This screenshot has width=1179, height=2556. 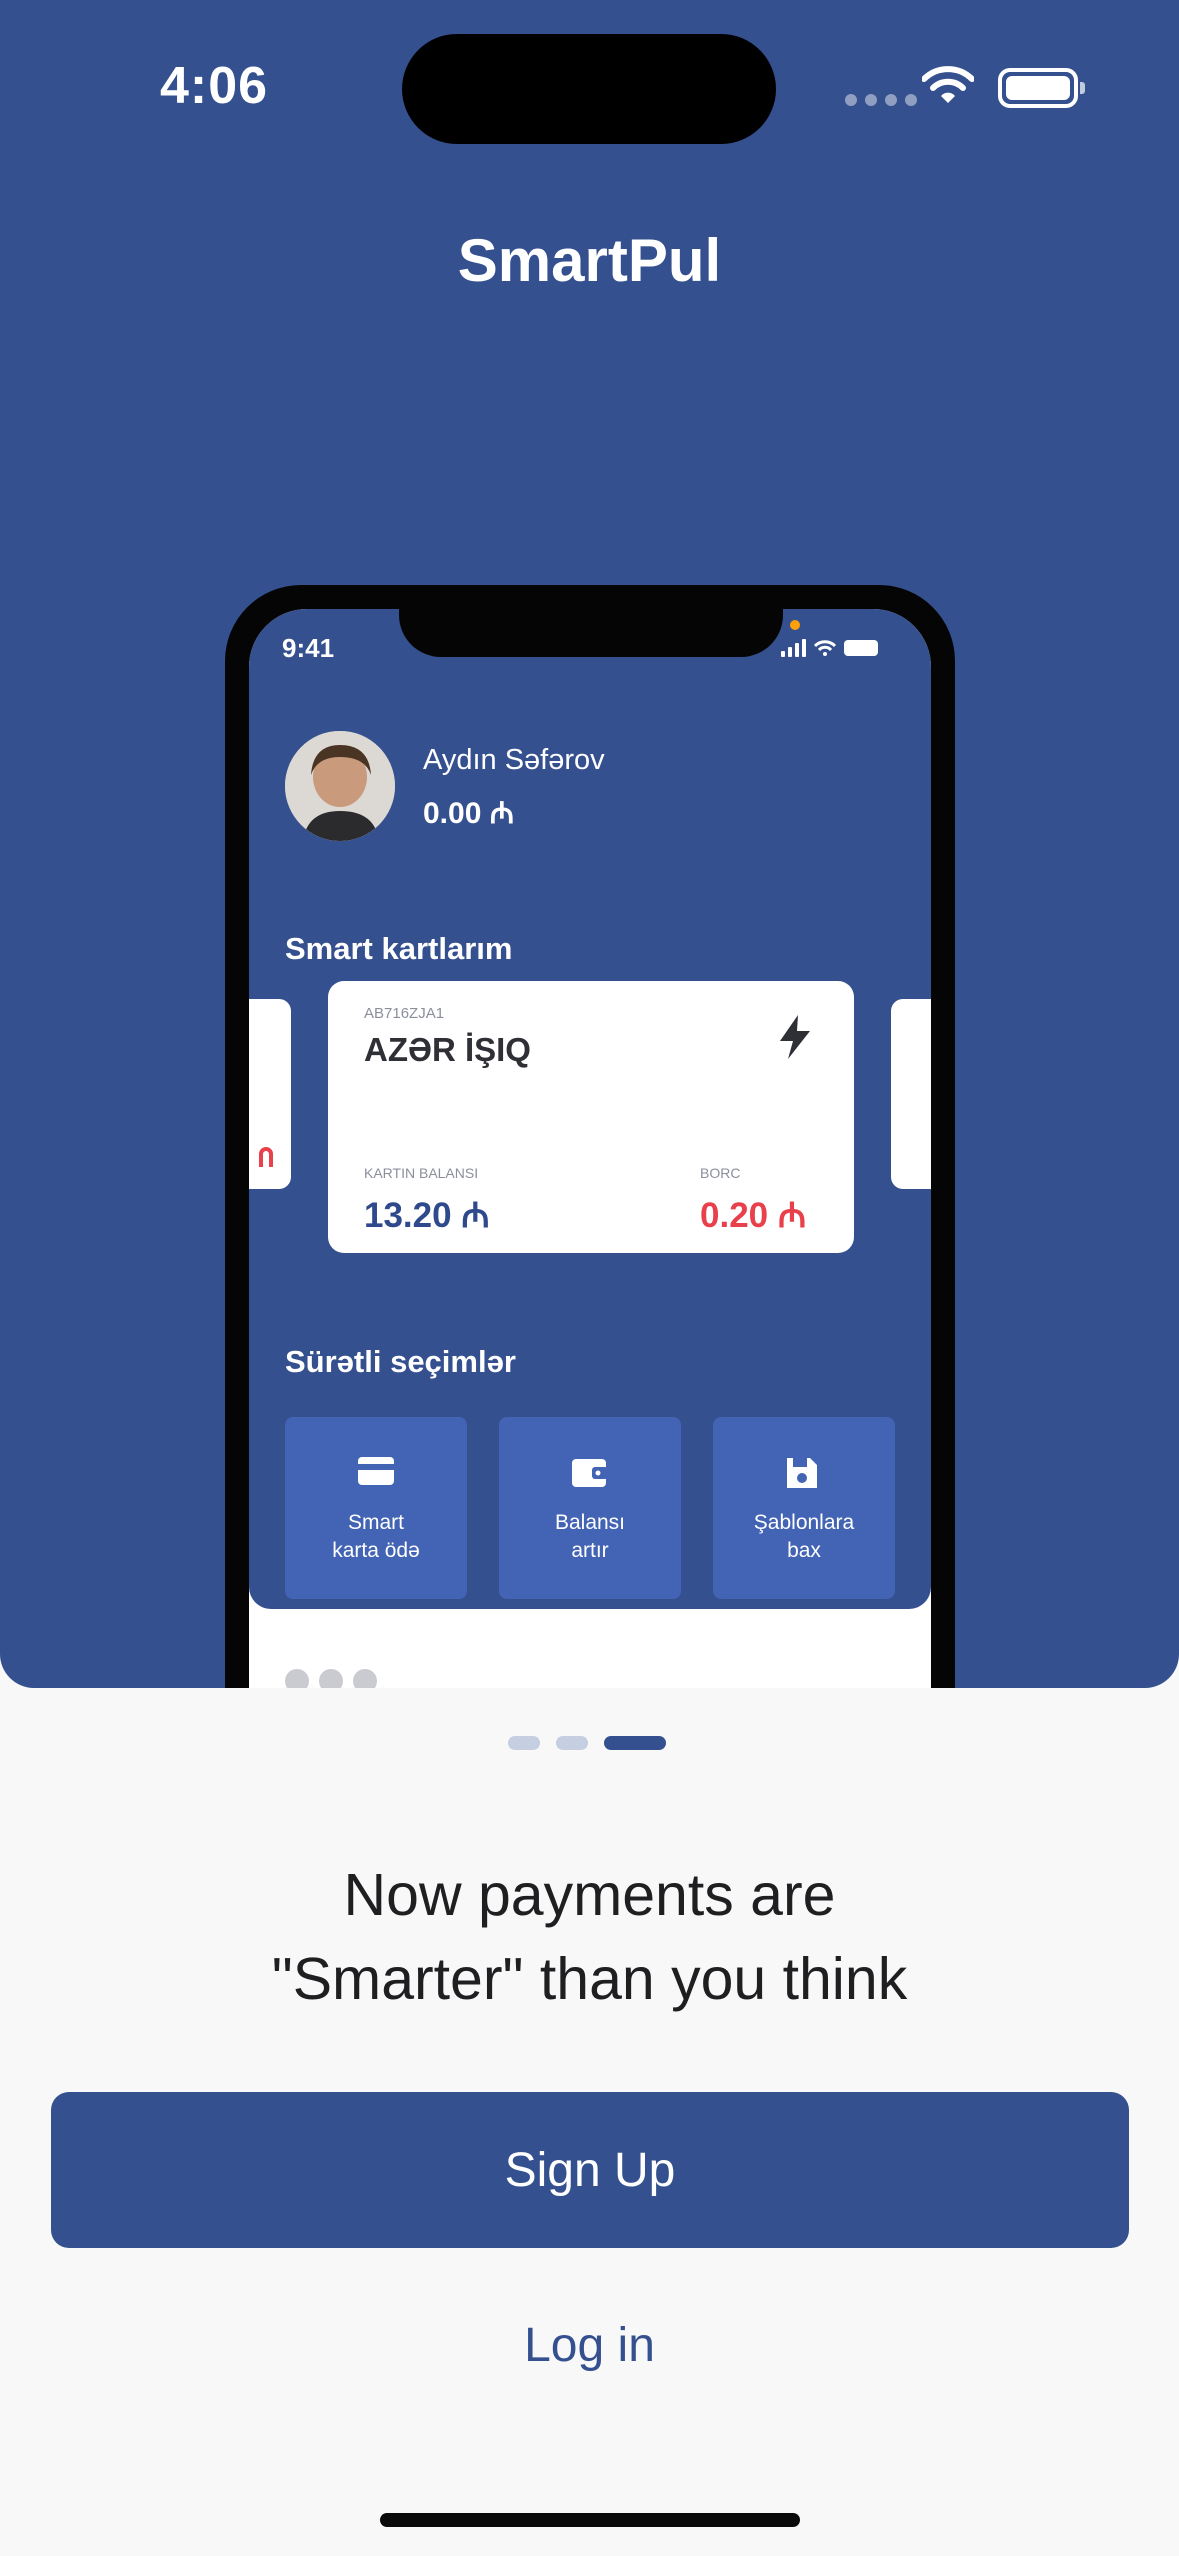 What do you see at coordinates (591, 633) in the screenshot?
I see `phone-notch` at bounding box center [591, 633].